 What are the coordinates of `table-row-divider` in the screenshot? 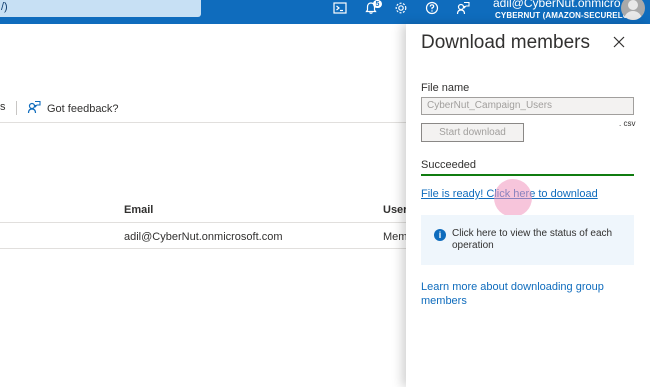 It's located at (203, 248).